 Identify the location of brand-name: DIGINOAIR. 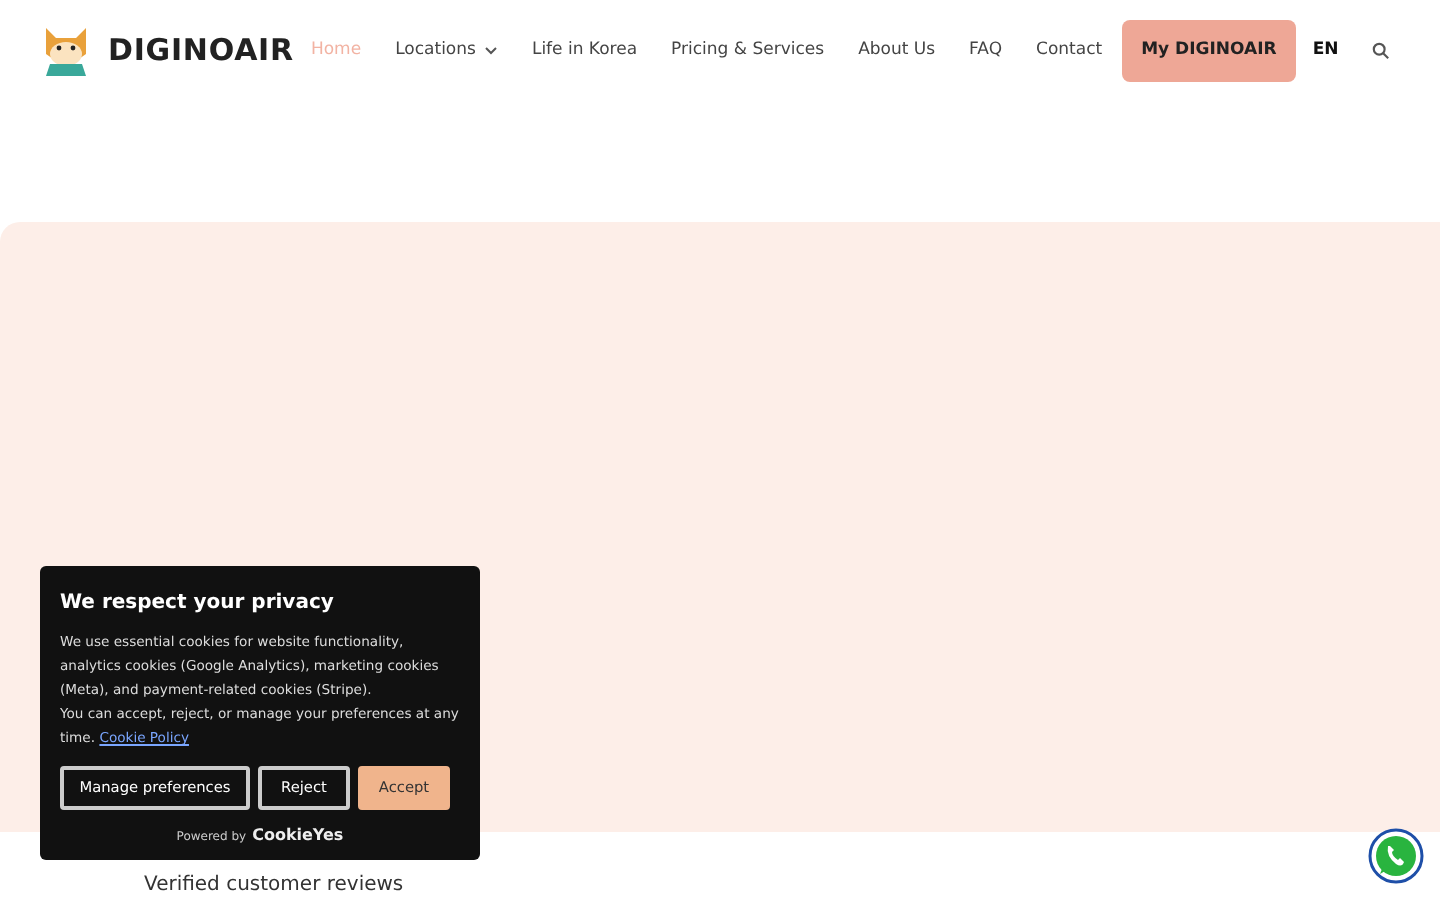
(201, 50).